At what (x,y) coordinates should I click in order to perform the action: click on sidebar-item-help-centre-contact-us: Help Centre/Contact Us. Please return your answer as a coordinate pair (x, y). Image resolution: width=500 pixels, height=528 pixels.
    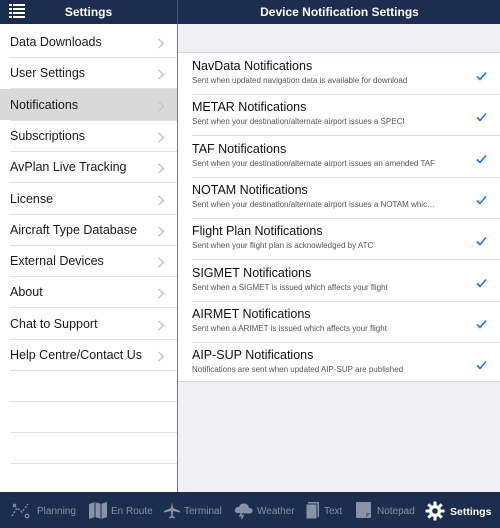
    Looking at the image, I should click on (88, 354).